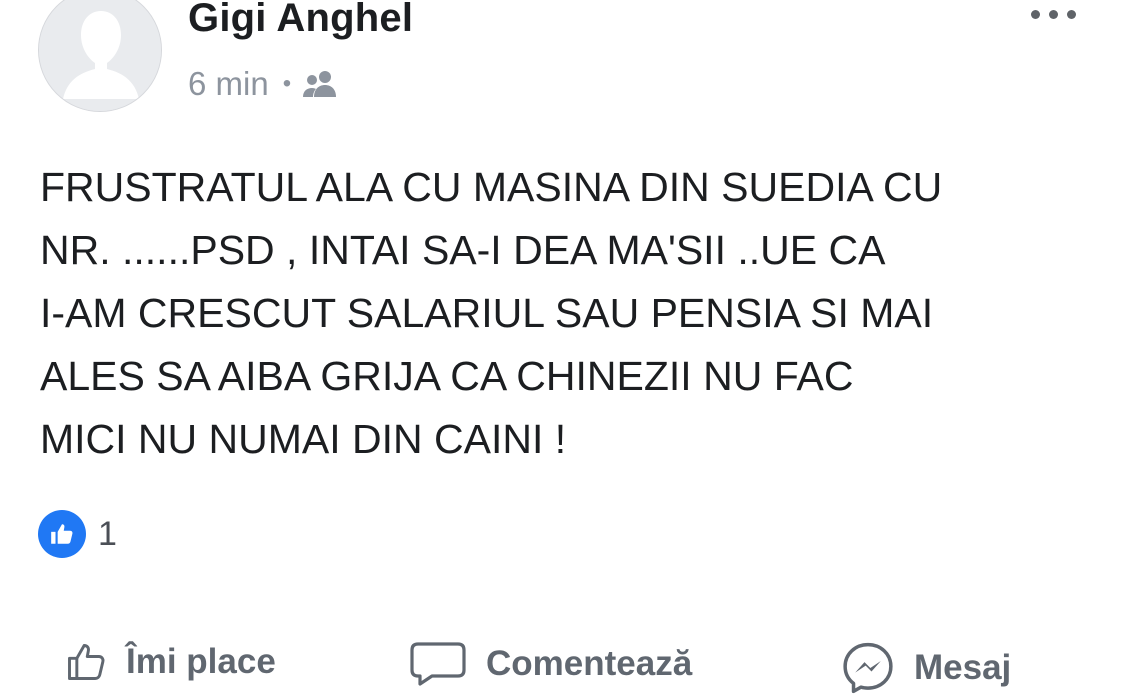 The image size is (1122, 700). Describe the element at coordinates (228, 84) in the screenshot. I see `post-timestamp: 6 min` at that location.